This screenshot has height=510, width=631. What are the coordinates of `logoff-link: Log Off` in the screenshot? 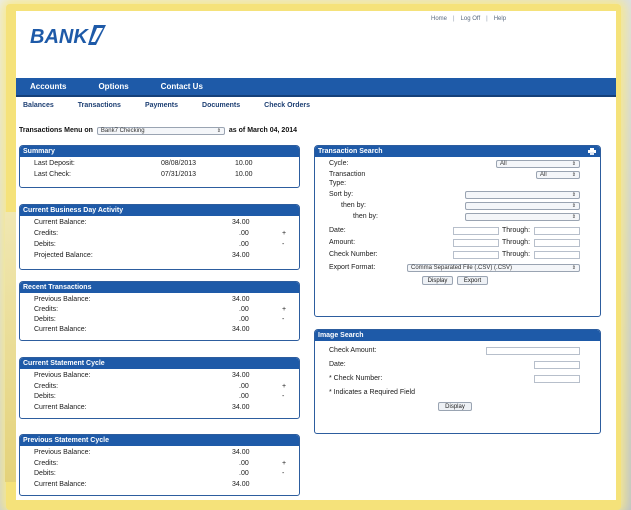 It's located at (471, 19).